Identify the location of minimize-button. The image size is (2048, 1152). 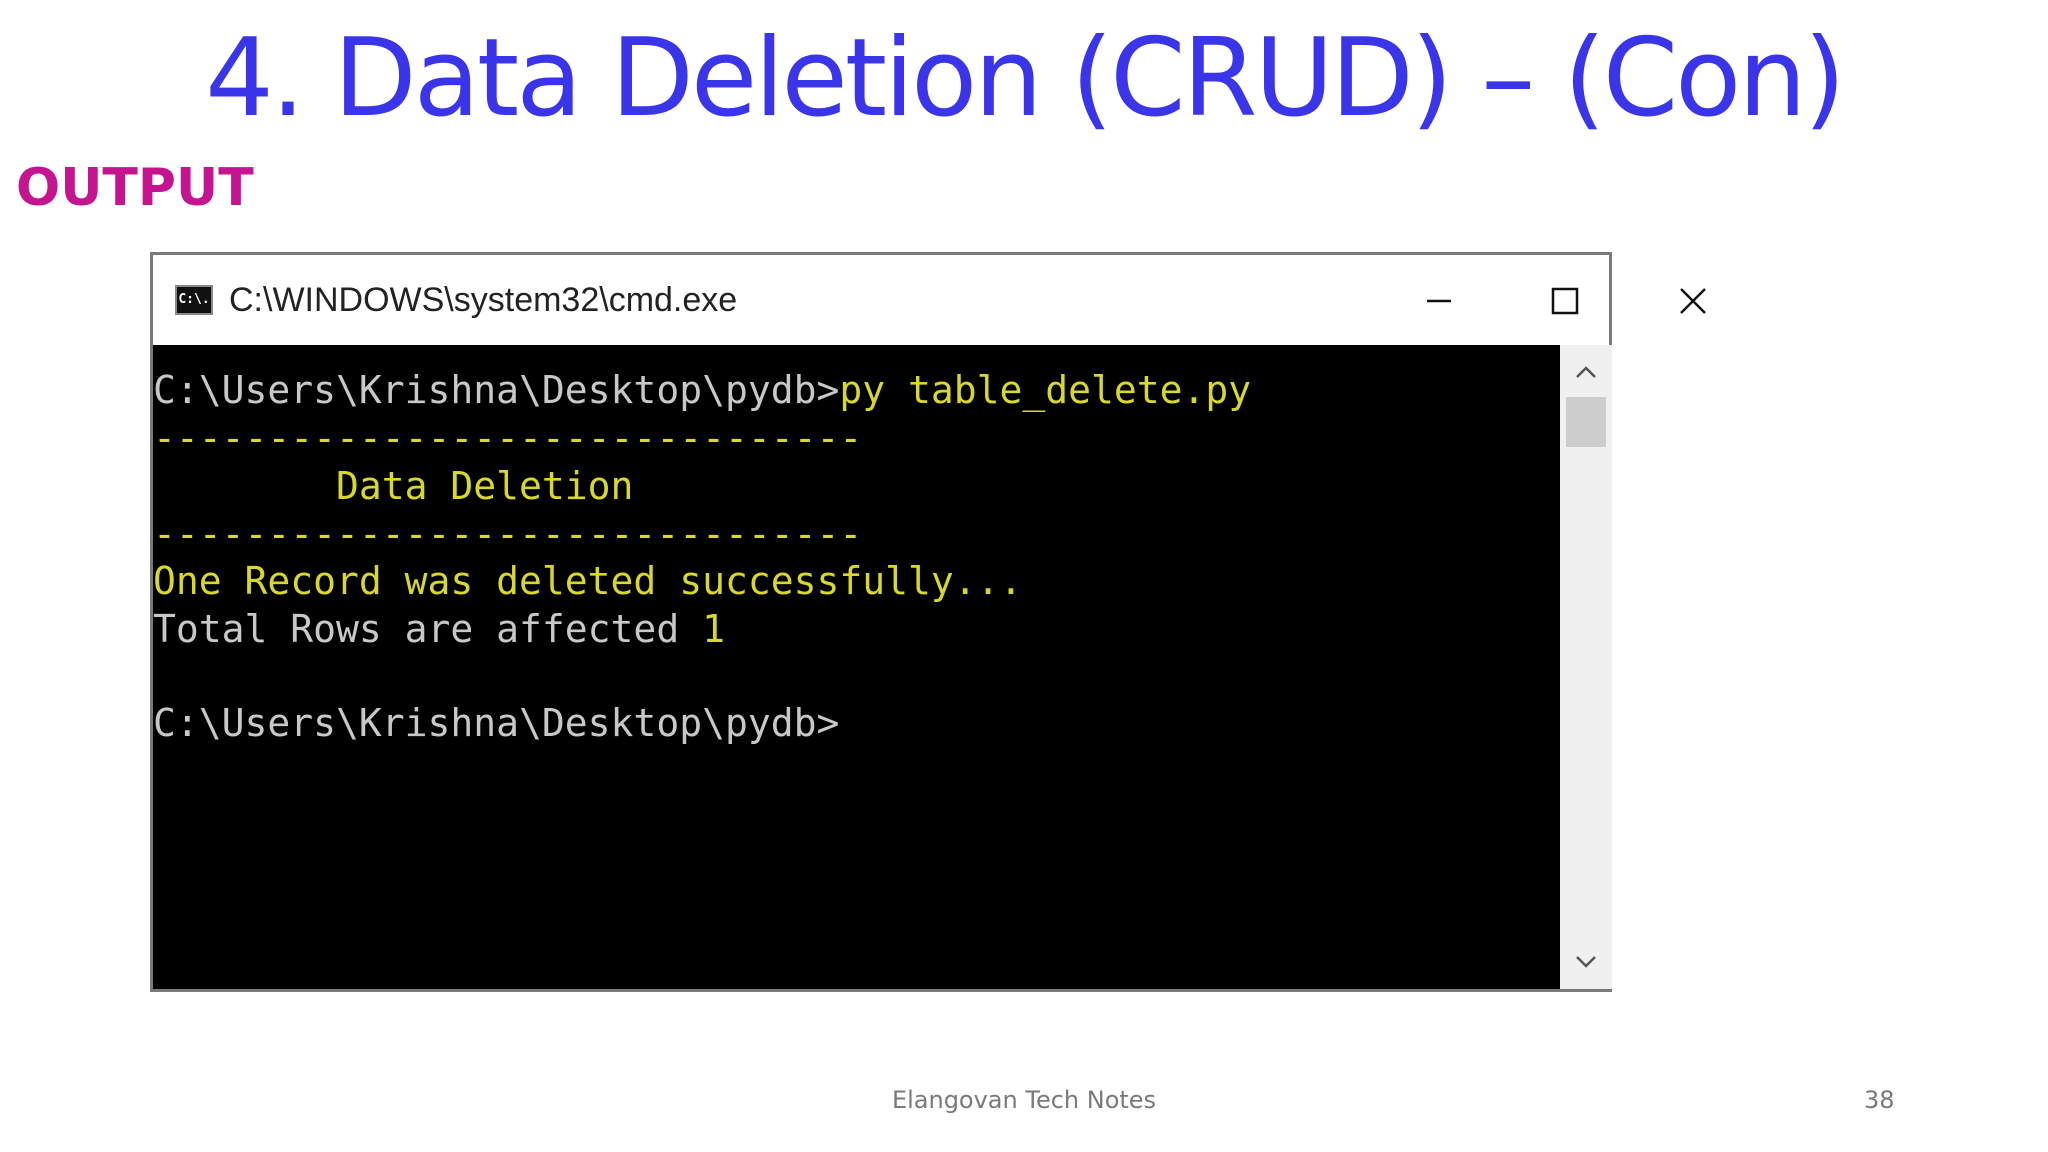
(1439, 301).